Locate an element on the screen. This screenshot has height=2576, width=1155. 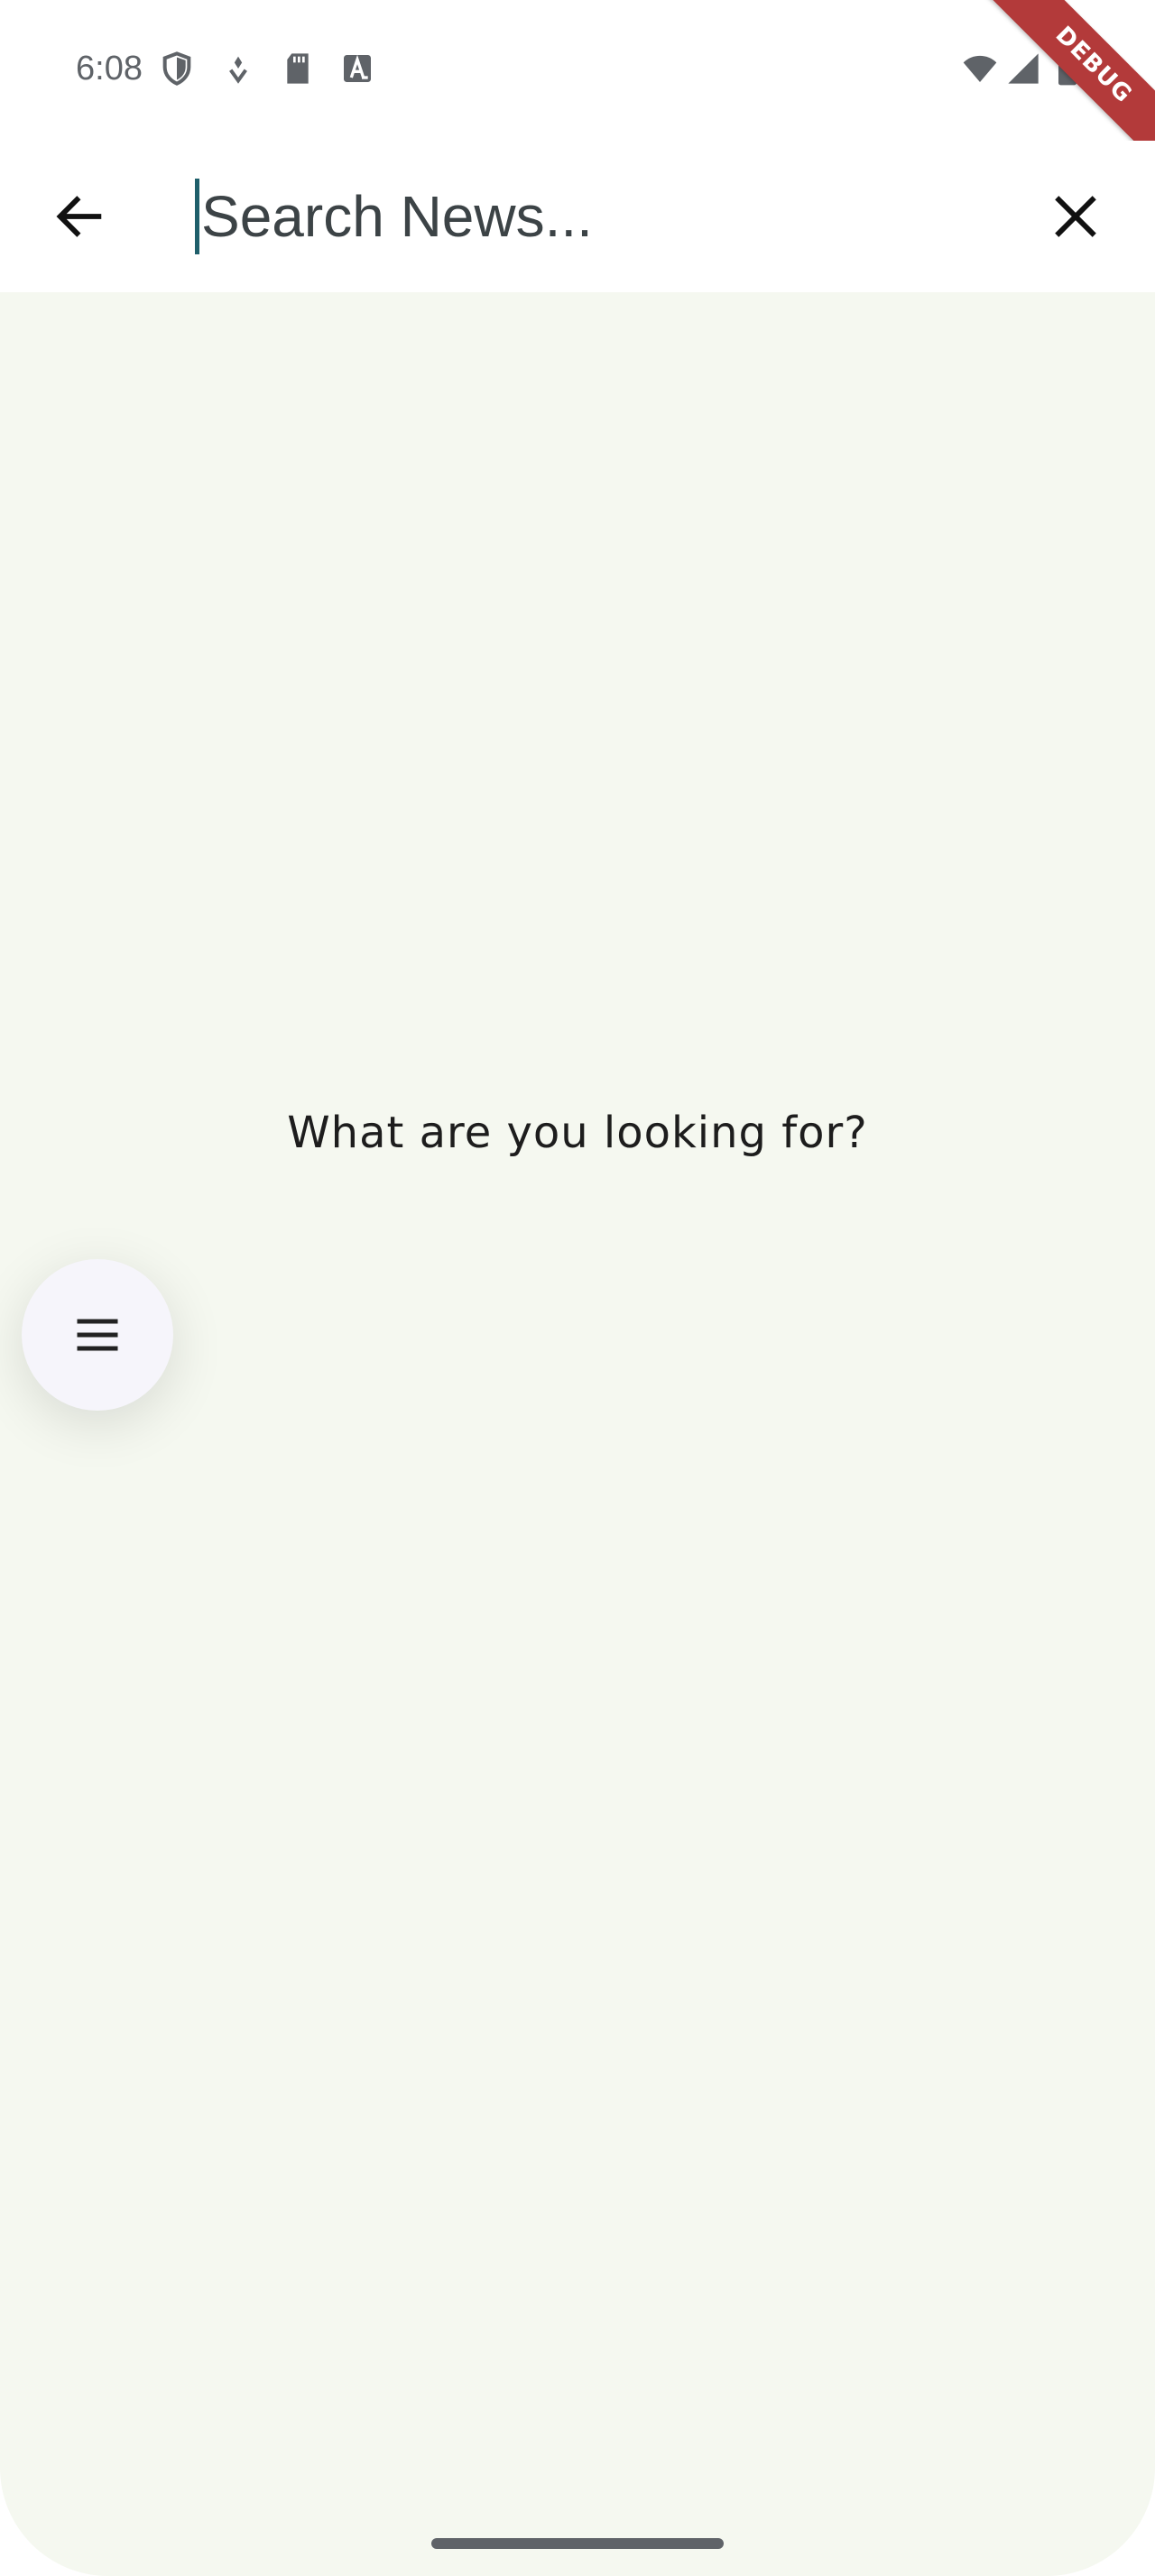
menu-button is located at coordinates (97, 1335).